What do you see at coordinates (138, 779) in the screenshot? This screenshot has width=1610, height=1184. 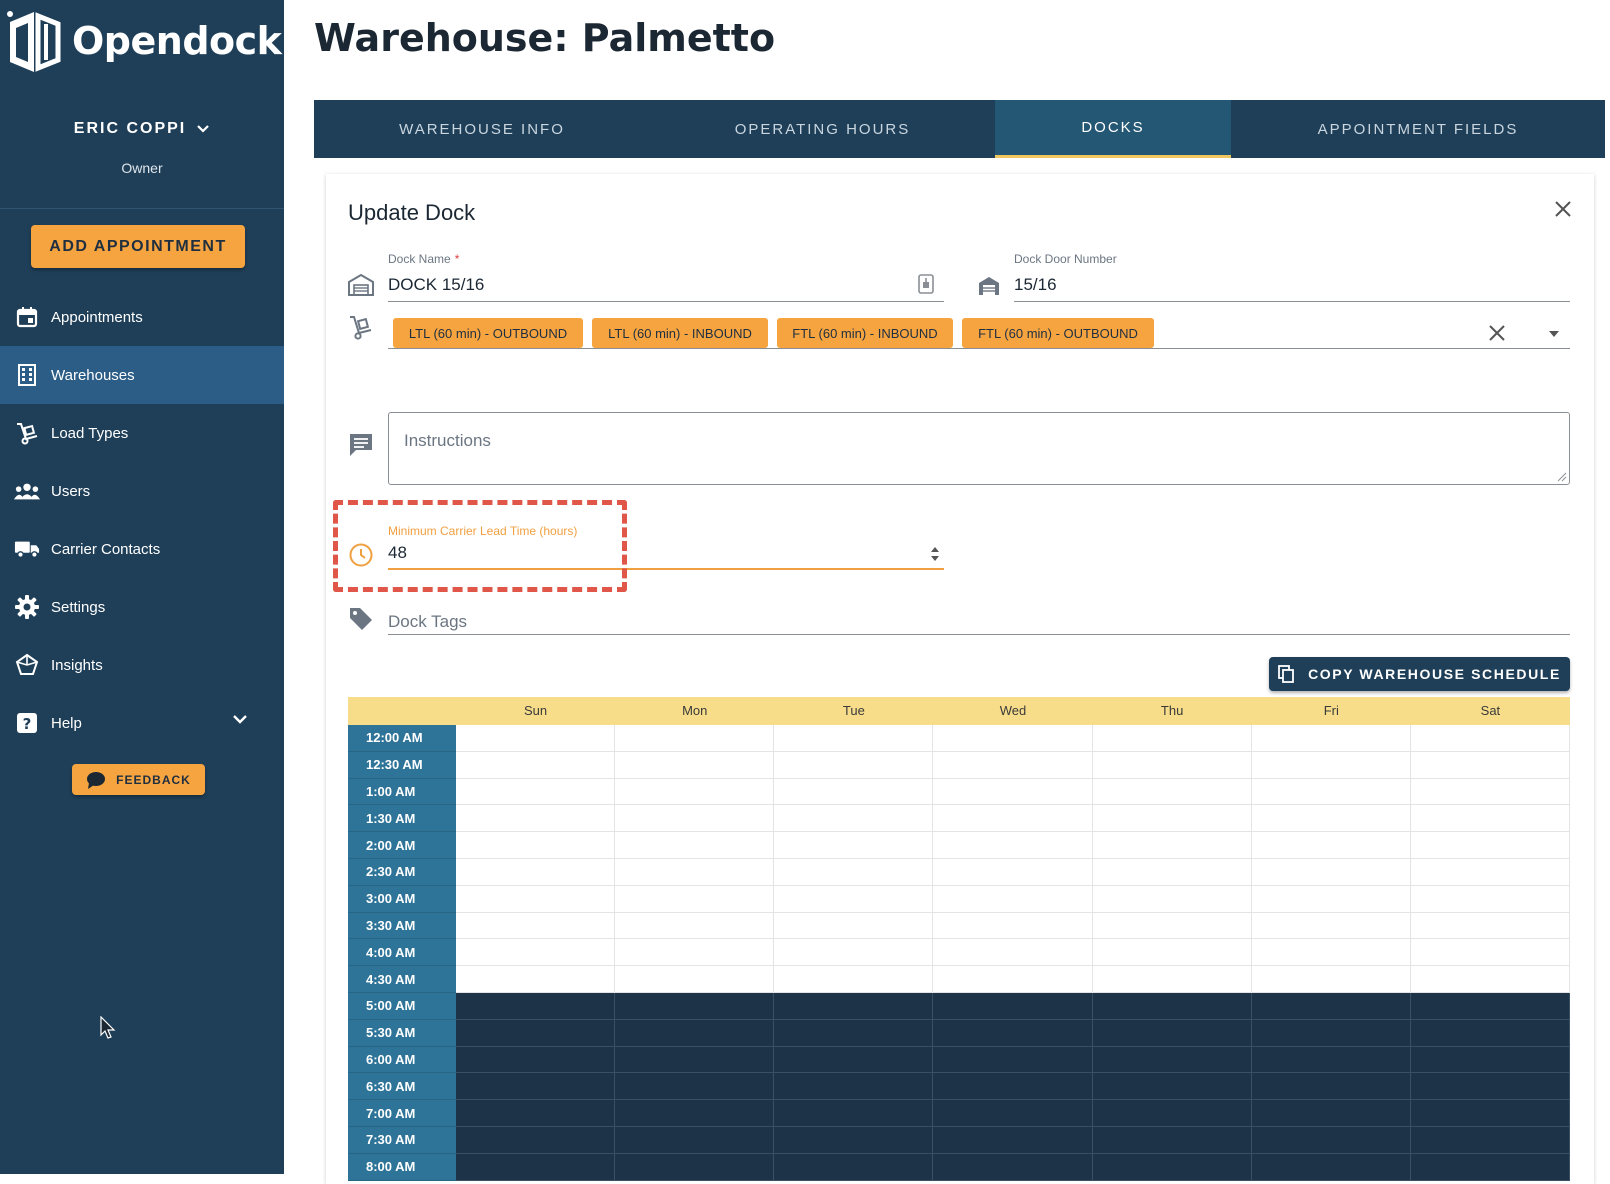 I see `feedback-button: FEEDBACK` at bounding box center [138, 779].